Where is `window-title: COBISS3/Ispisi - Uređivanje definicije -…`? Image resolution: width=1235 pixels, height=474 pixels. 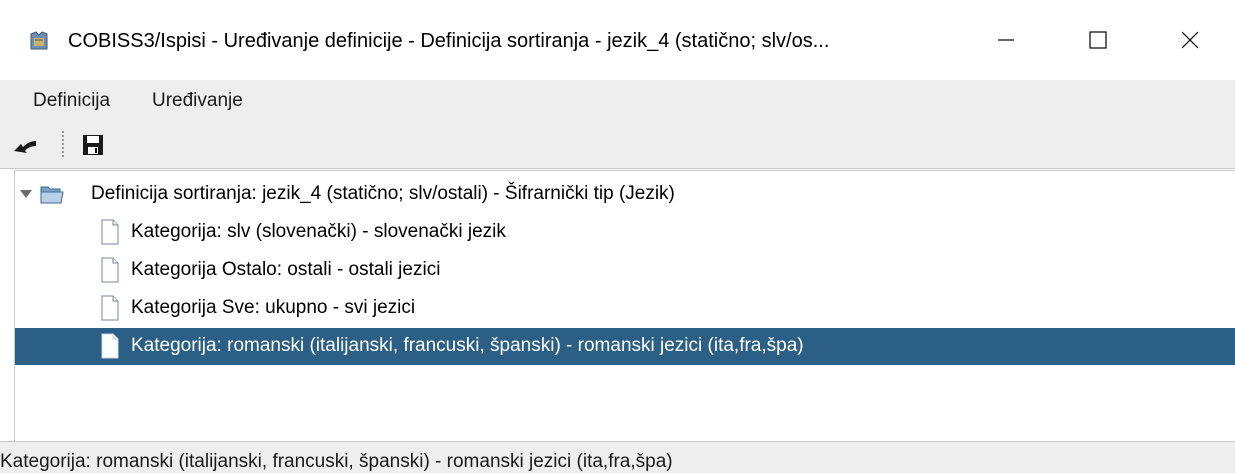
window-title: COBISS3/Ispisi - Uređivanje definicije -… is located at coordinates (449, 41).